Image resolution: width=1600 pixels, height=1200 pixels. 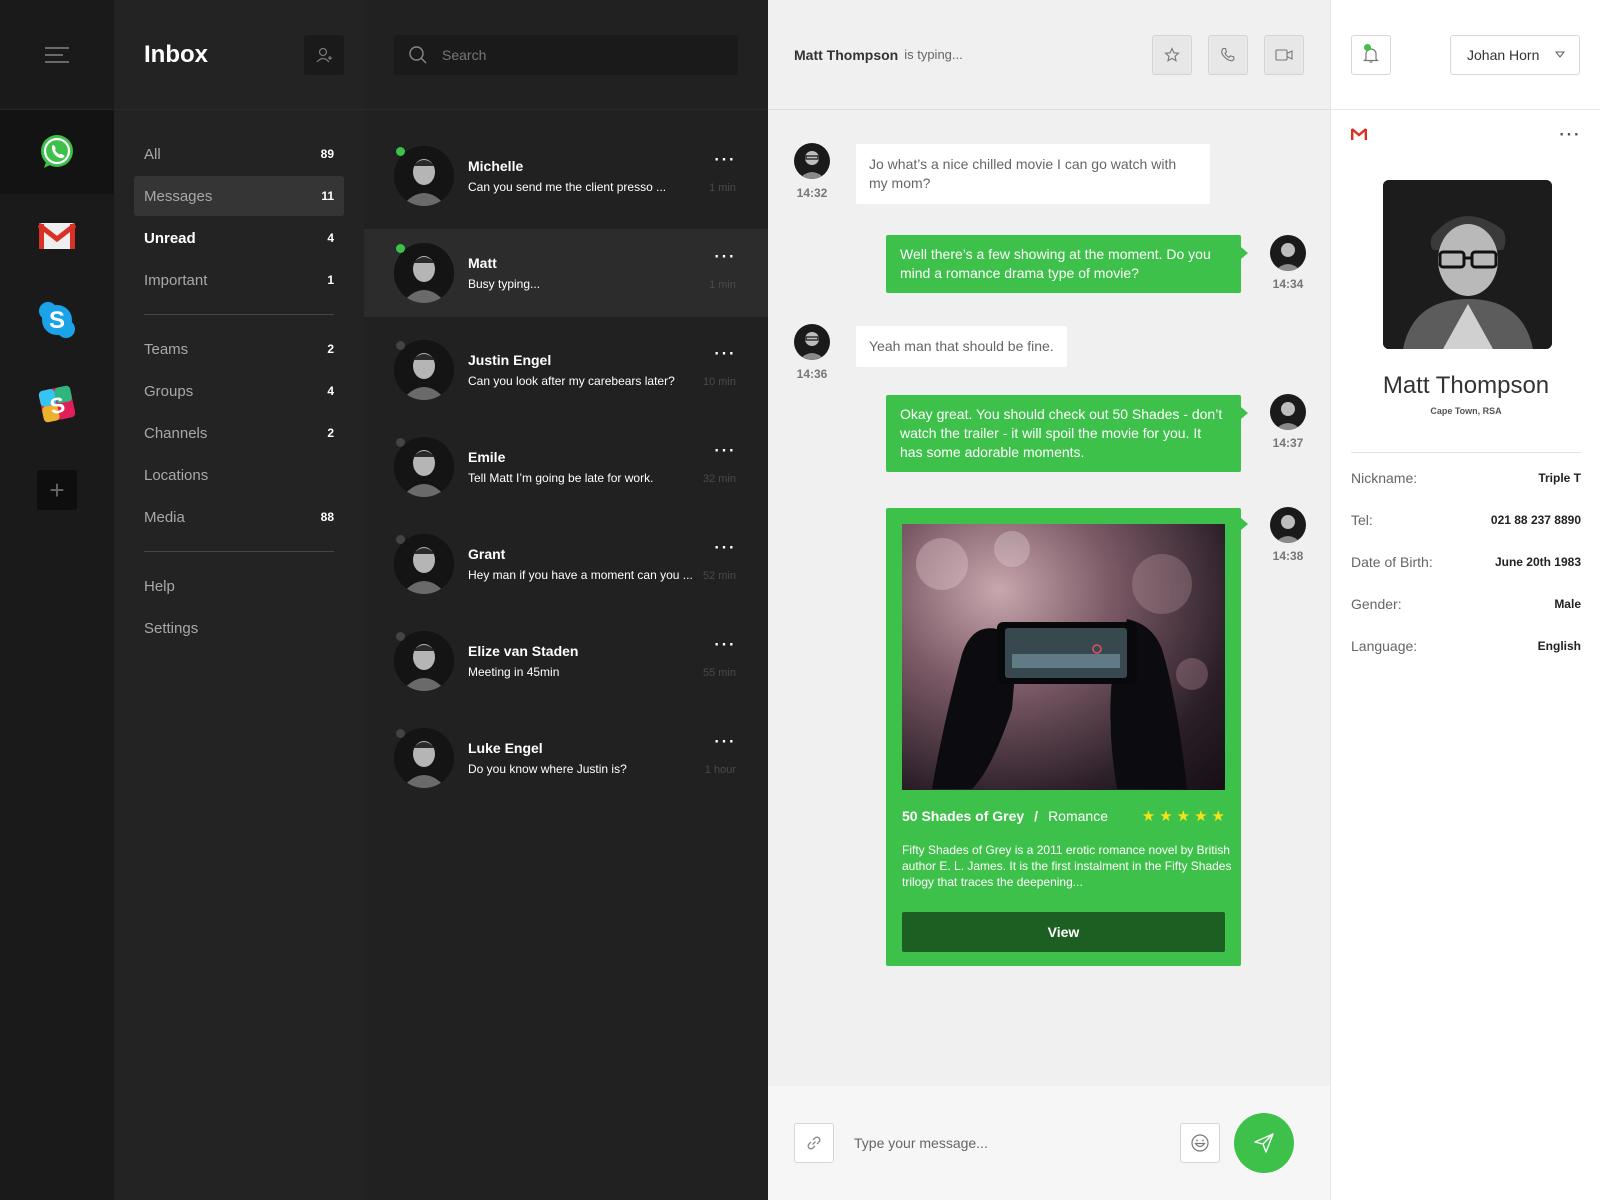 I want to click on profile-photo, so click(x=1467, y=264).